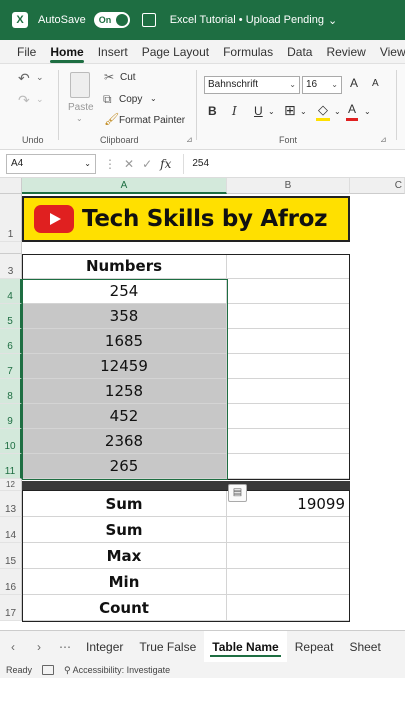 This screenshot has height=720, width=405. Describe the element at coordinates (258, 111) in the screenshot. I see `underline-button: U` at that location.